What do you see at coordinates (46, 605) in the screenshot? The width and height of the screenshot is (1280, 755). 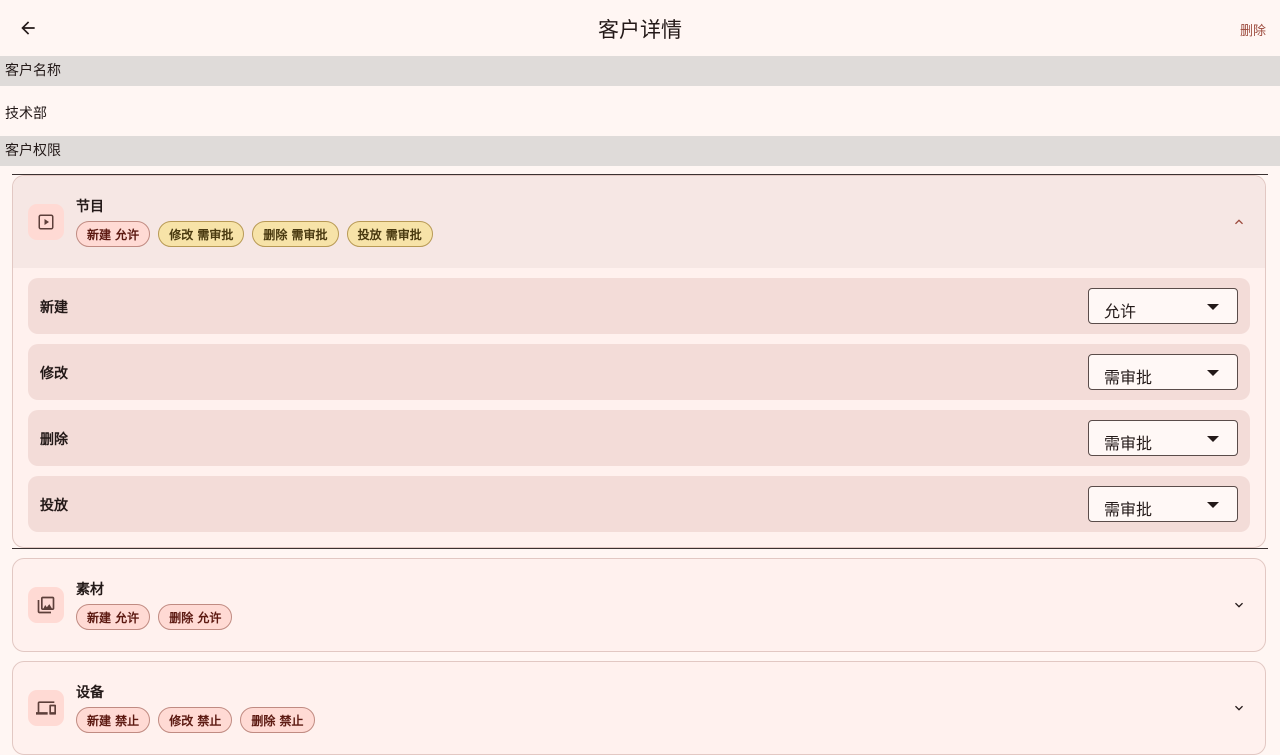 I see `photo-library-icon` at bounding box center [46, 605].